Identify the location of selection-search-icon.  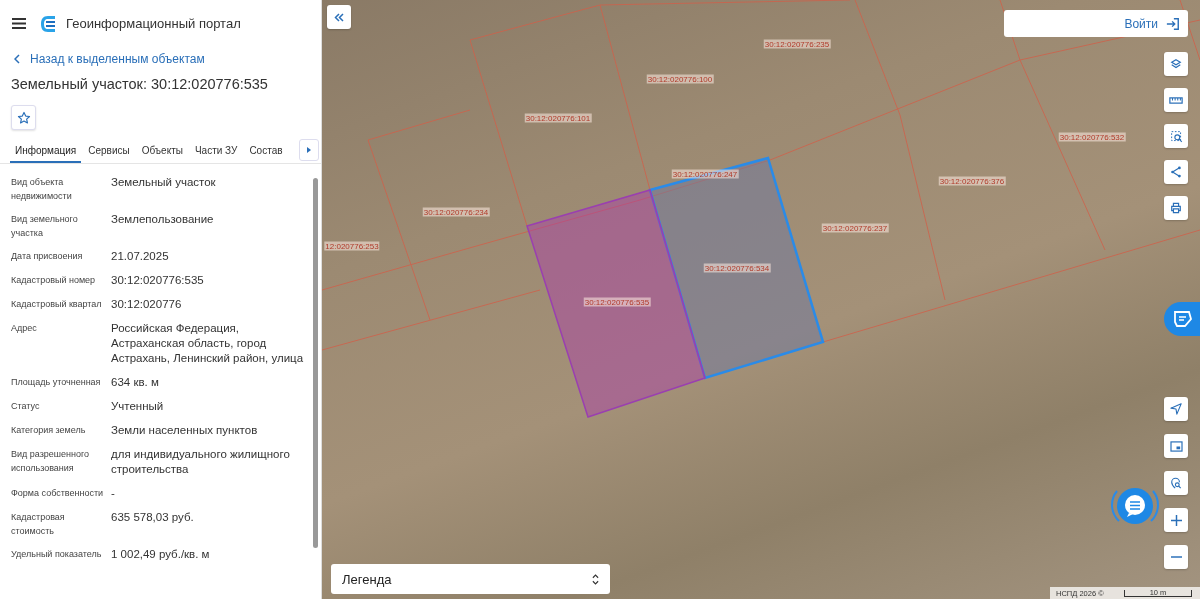
(1176, 136).